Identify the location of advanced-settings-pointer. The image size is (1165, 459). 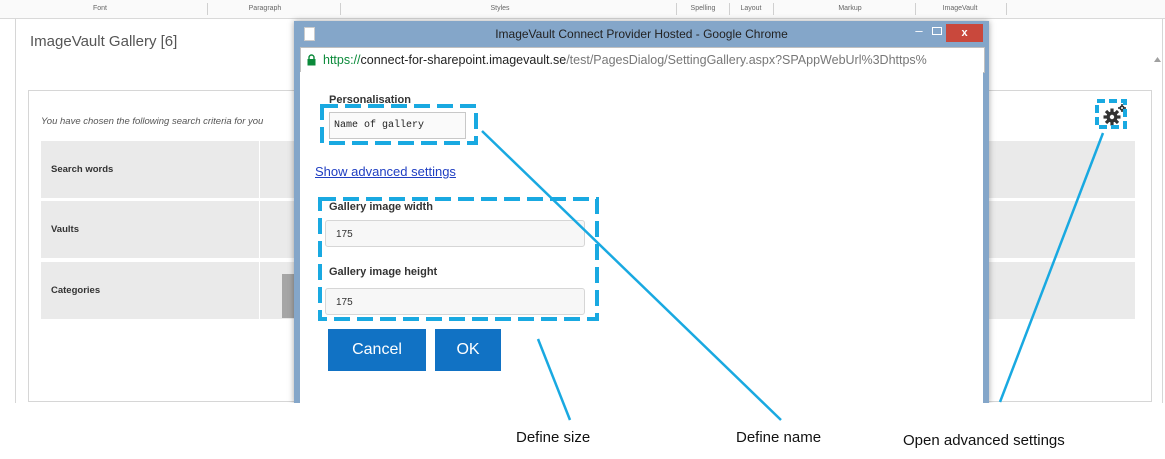
(1051, 267).